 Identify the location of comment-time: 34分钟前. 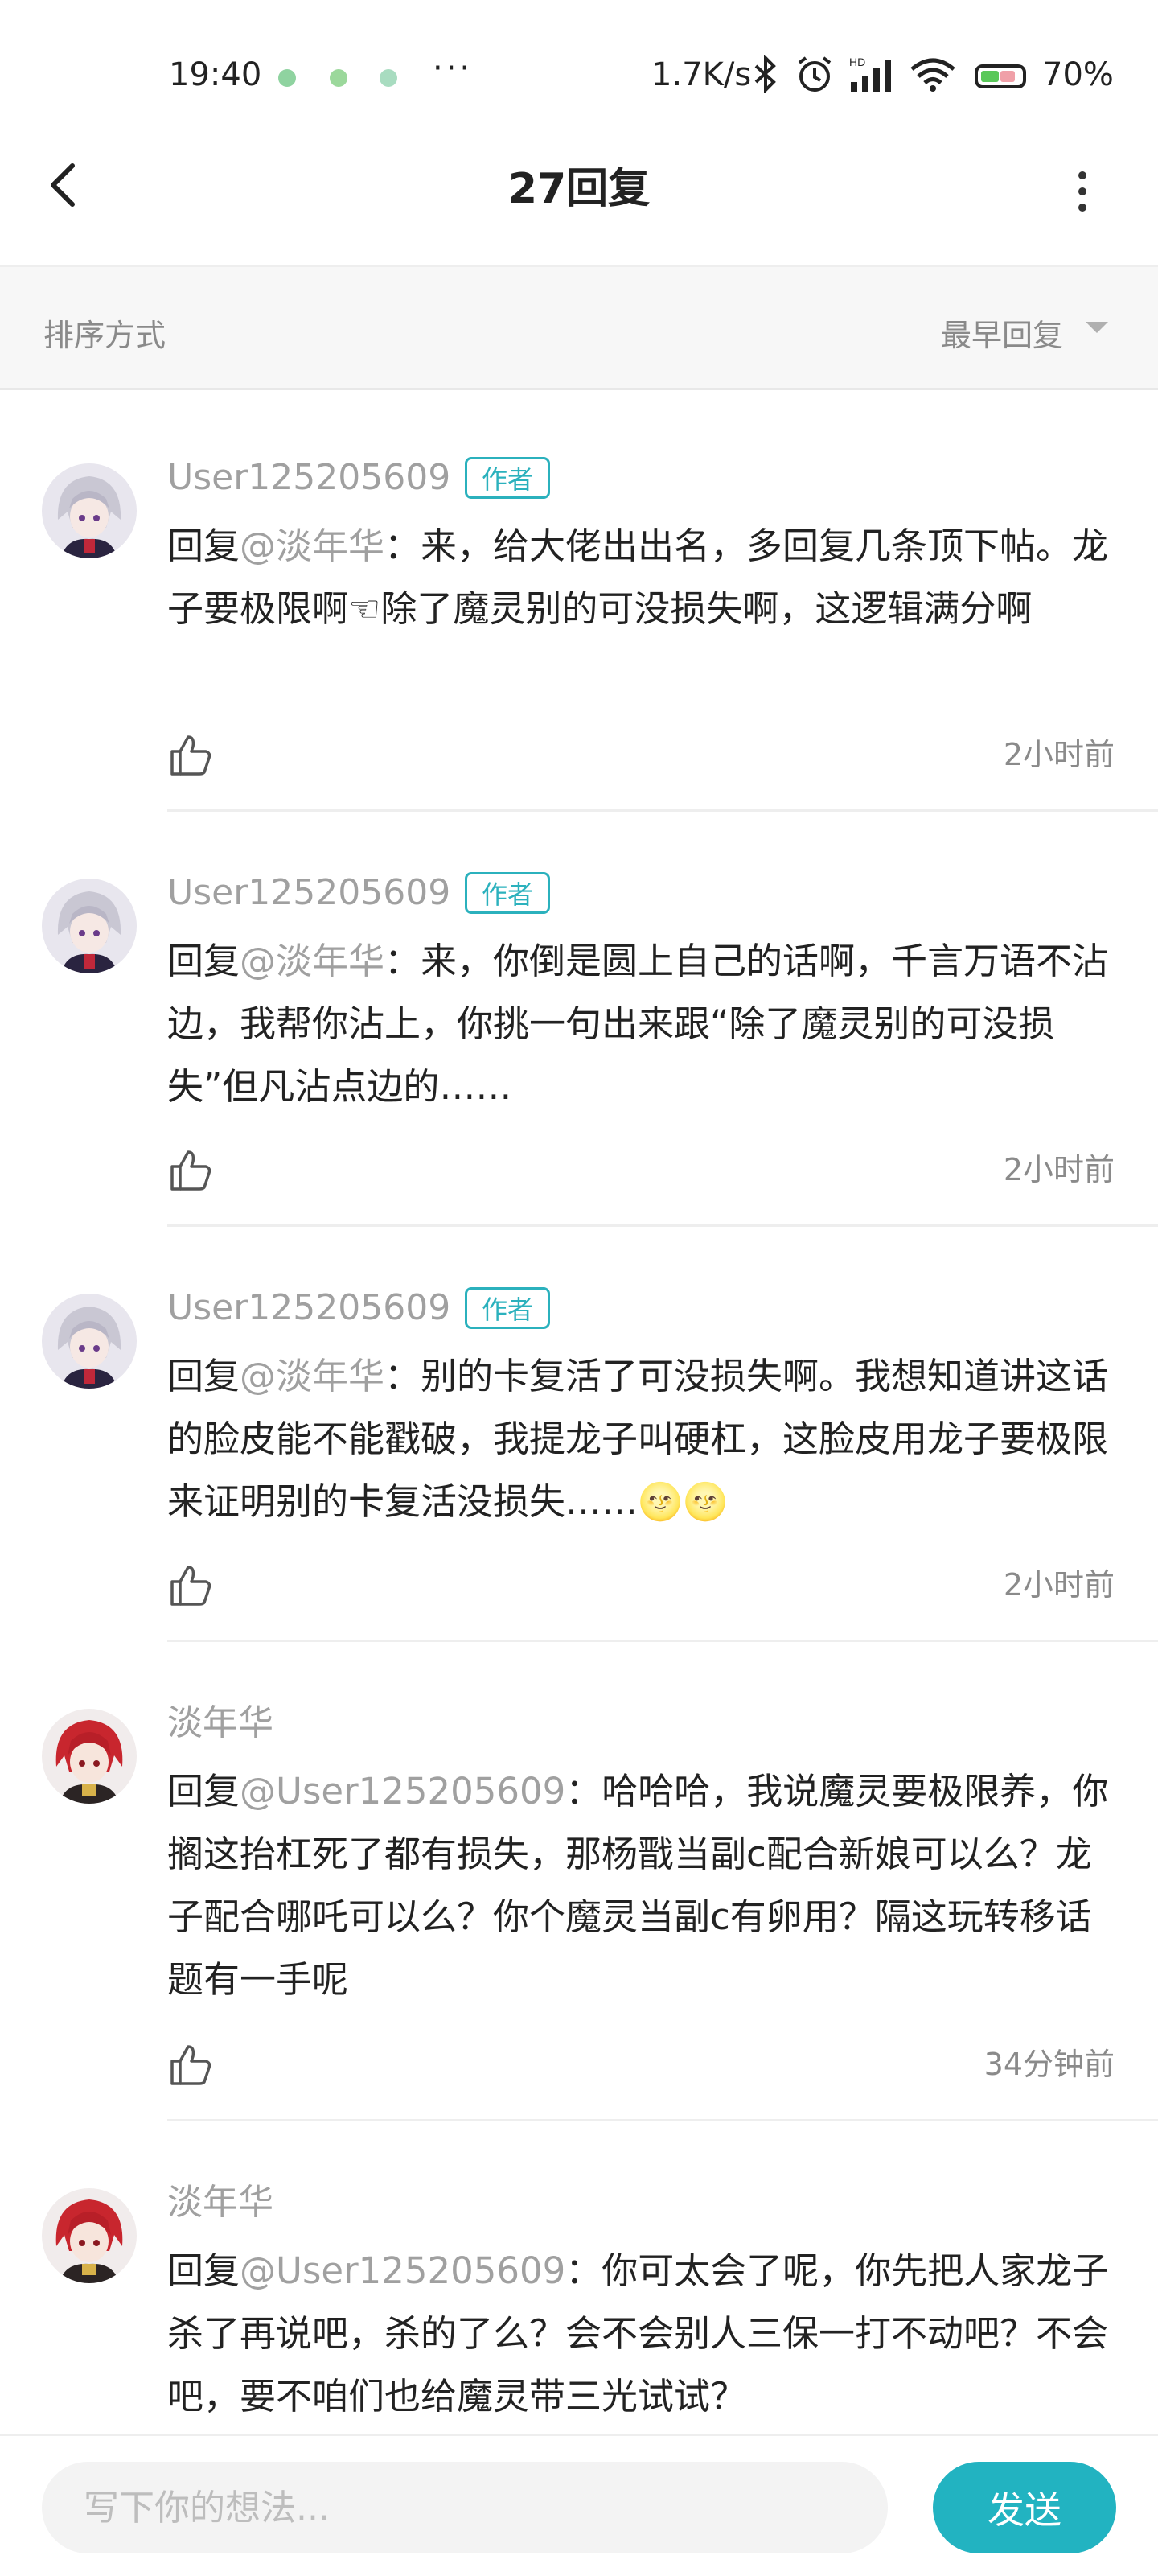
(1049, 2064).